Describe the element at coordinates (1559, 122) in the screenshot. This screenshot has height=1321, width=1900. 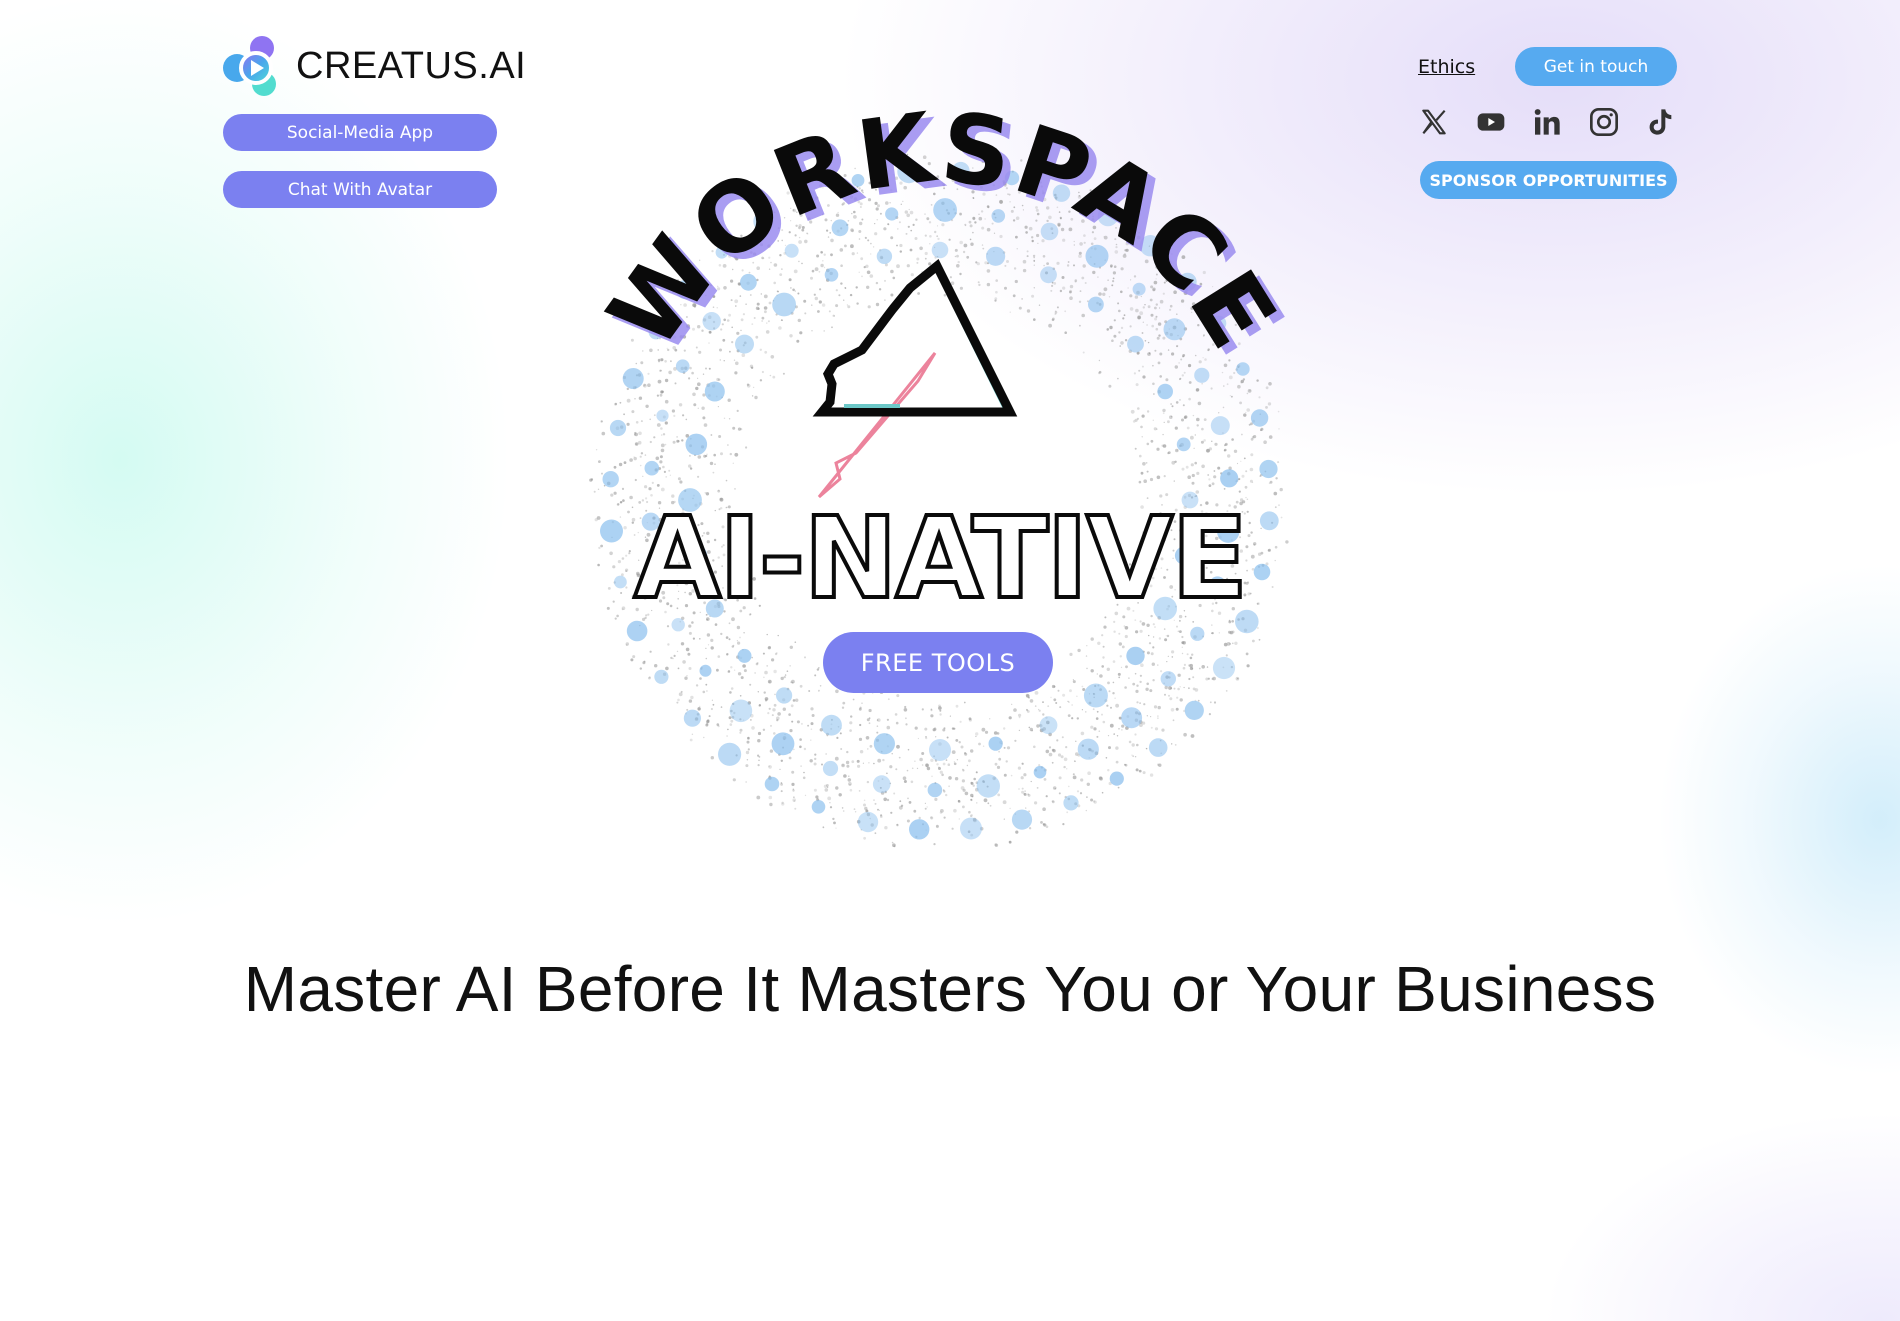
I see `social-link-linkedin` at that location.